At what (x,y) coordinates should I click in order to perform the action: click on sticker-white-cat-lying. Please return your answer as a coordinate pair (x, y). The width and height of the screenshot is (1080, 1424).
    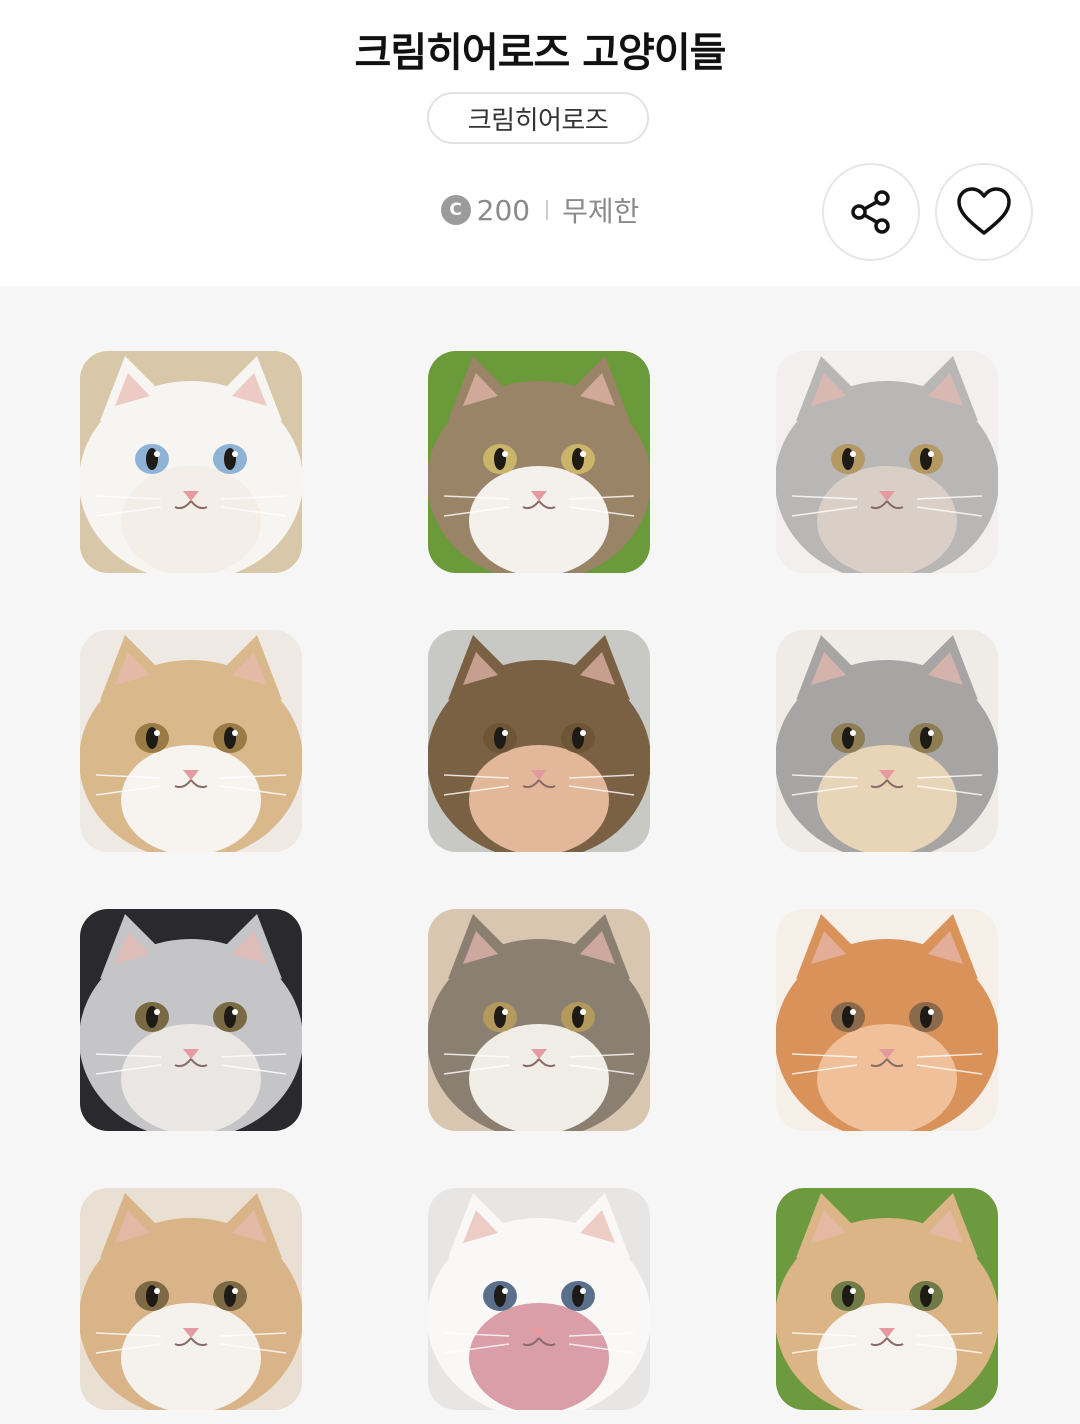
    Looking at the image, I should click on (191, 462).